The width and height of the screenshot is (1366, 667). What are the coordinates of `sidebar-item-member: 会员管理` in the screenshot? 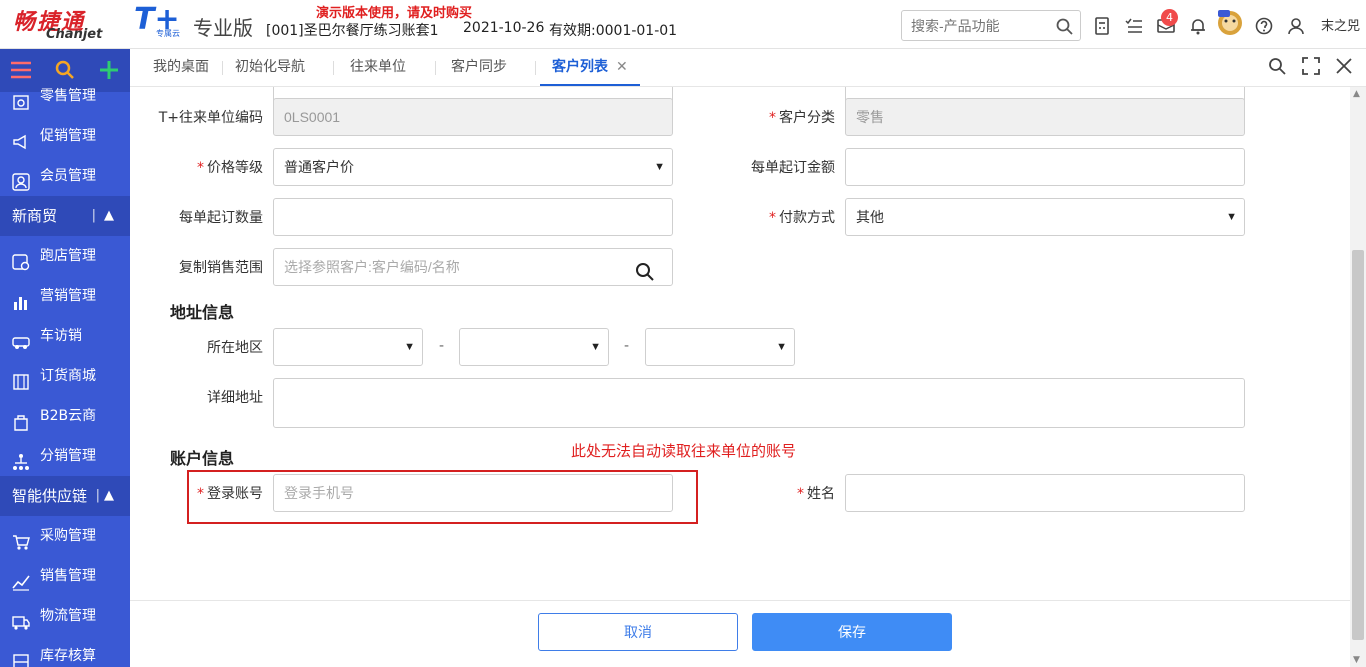 It's located at (65, 176).